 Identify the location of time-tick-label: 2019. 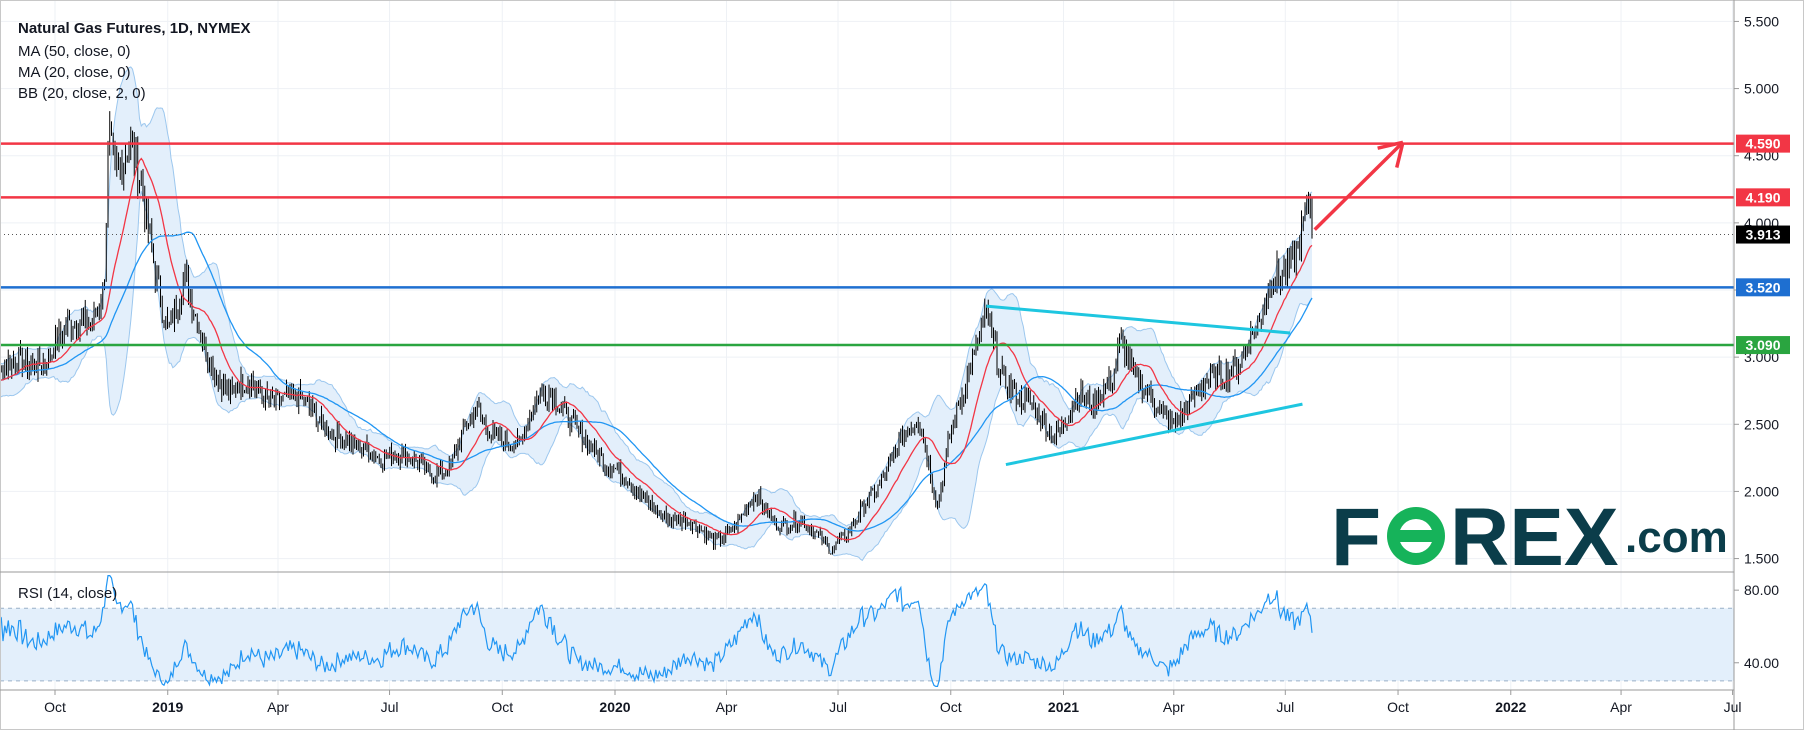
(167, 707).